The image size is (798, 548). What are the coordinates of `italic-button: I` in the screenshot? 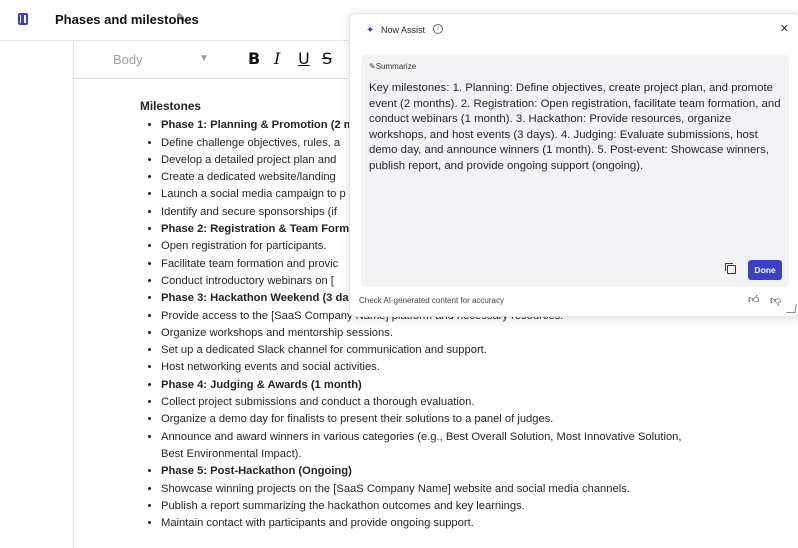 It's located at (277, 58).